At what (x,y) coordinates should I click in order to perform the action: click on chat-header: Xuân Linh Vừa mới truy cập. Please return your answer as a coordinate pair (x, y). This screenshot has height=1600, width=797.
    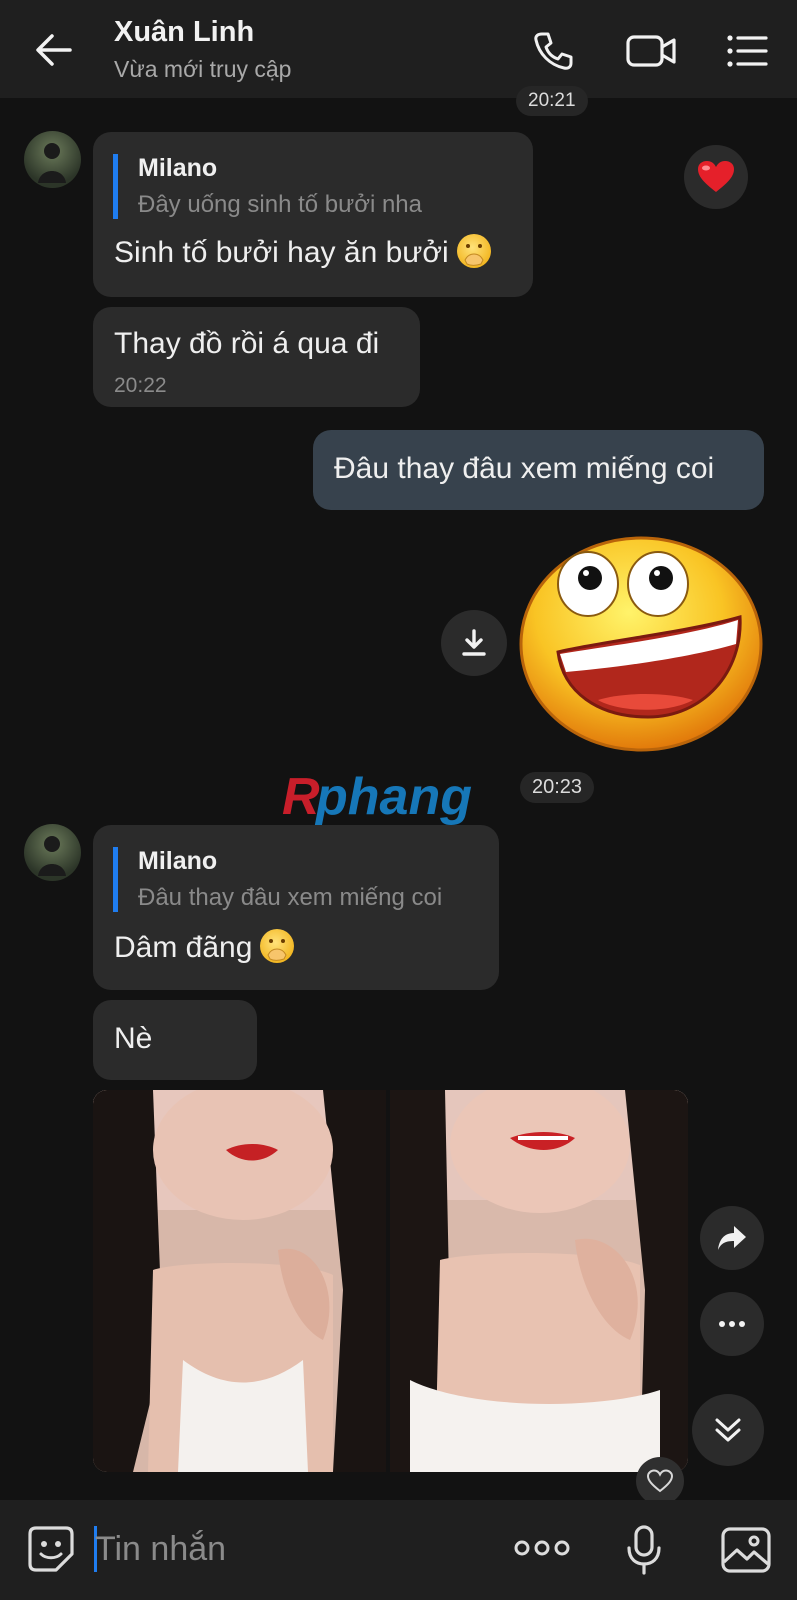
    Looking at the image, I should click on (398, 49).